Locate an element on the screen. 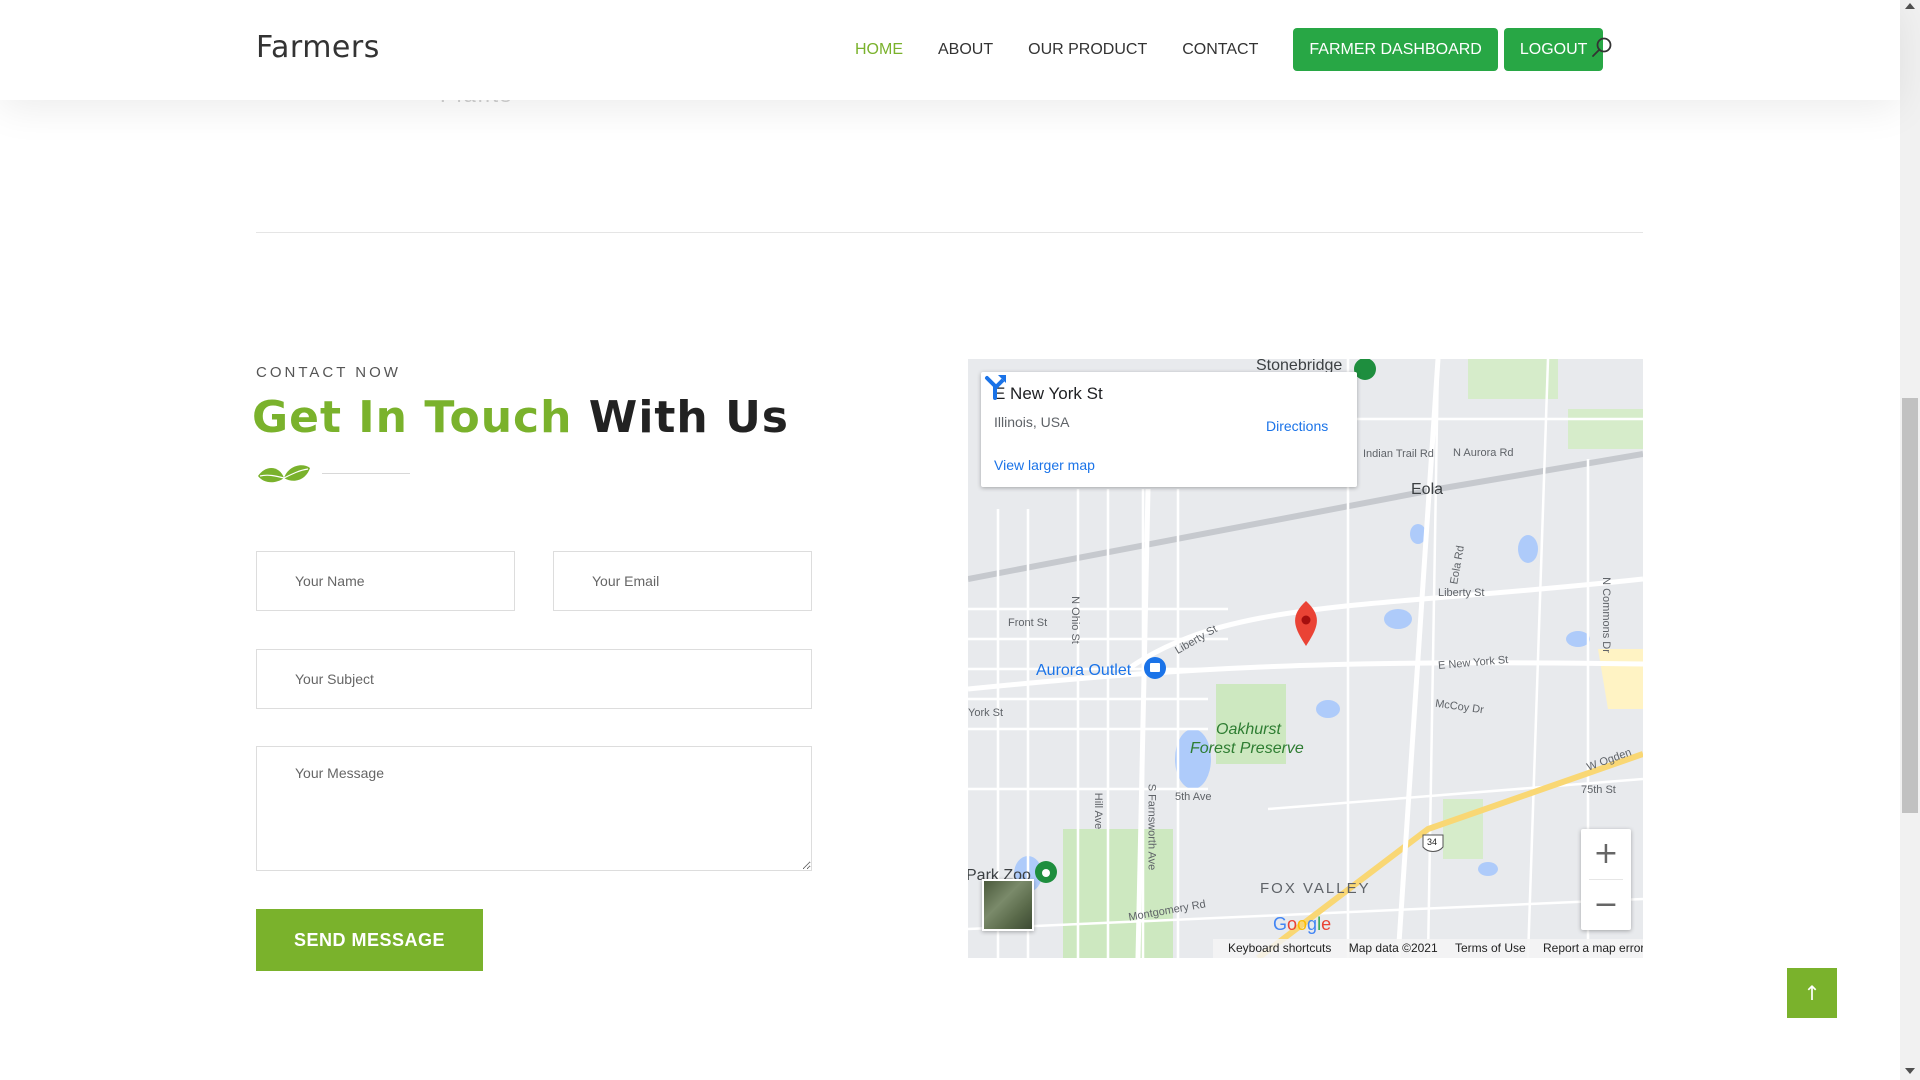  logout-button: LOGOUT is located at coordinates (1553, 49).